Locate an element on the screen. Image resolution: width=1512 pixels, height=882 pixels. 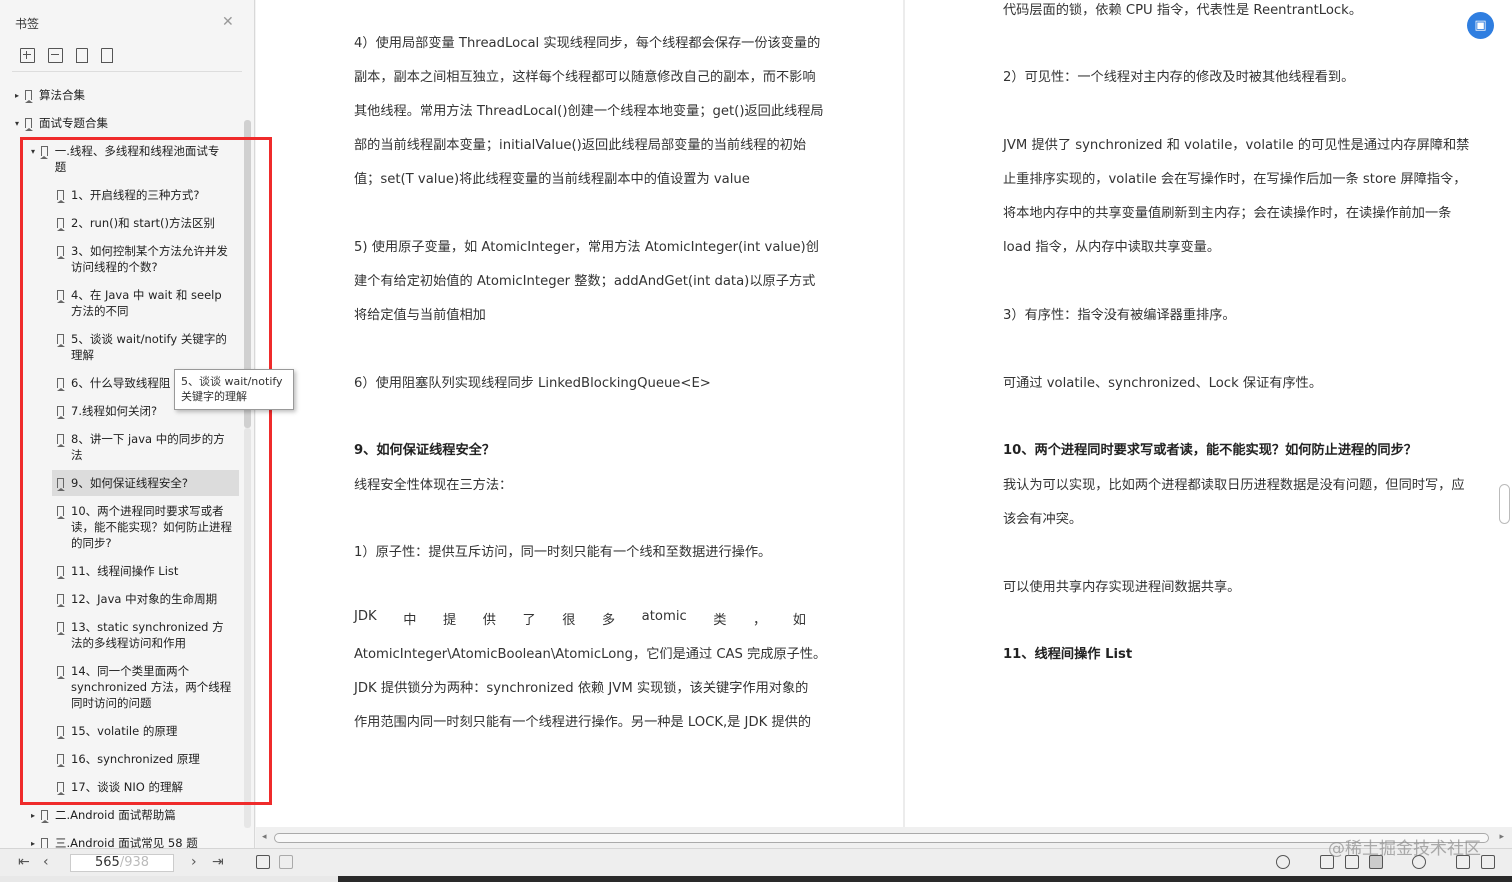
tree-item: 16、synchronized 原理 is located at coordinates (146, 759).